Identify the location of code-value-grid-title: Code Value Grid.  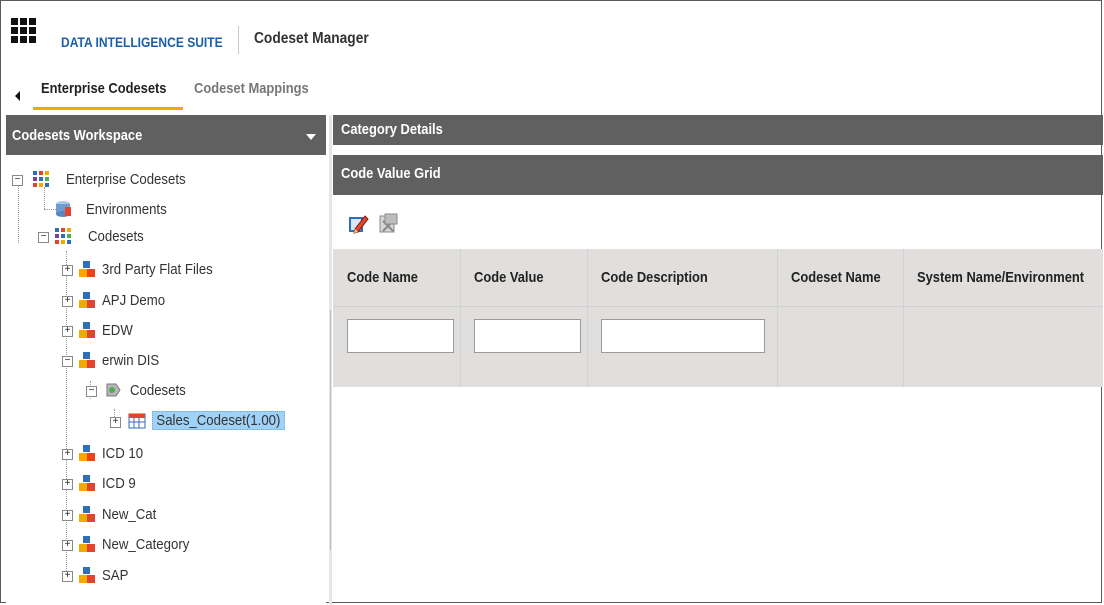
(391, 173).